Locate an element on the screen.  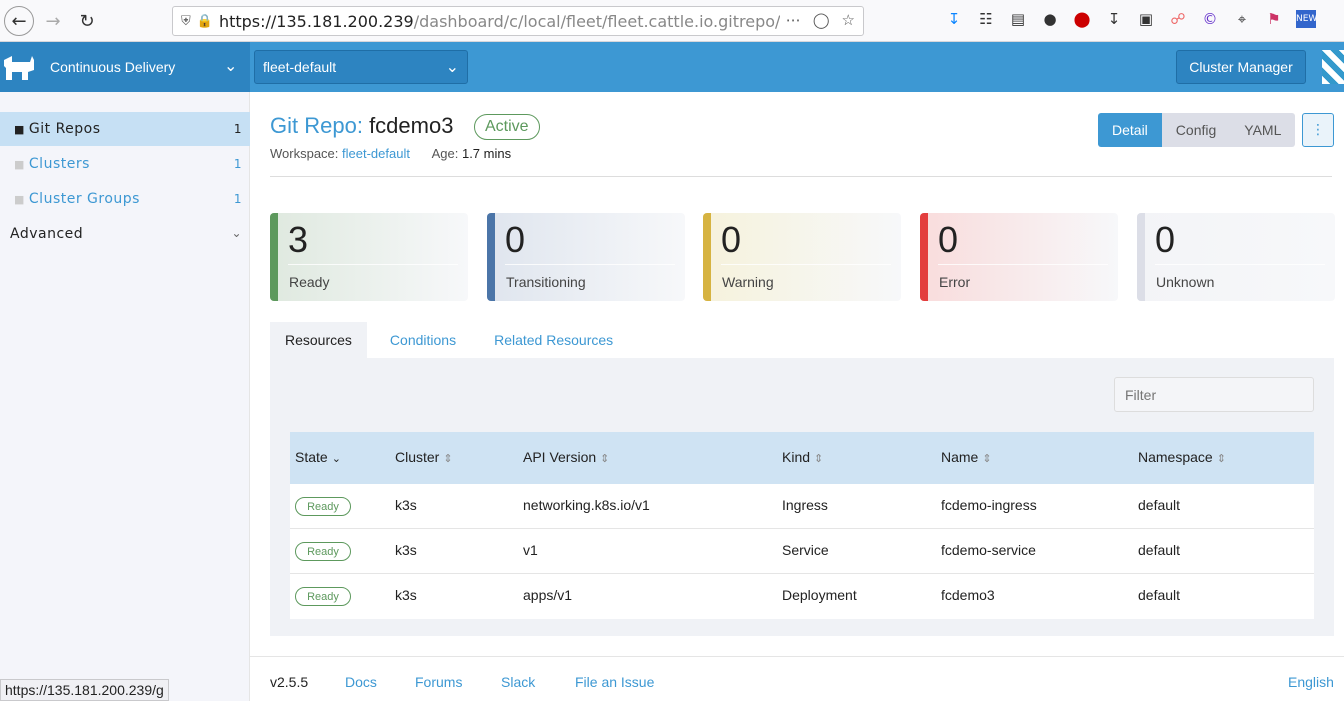
sidebar-icon: ▤ is located at coordinates (1018, 19).